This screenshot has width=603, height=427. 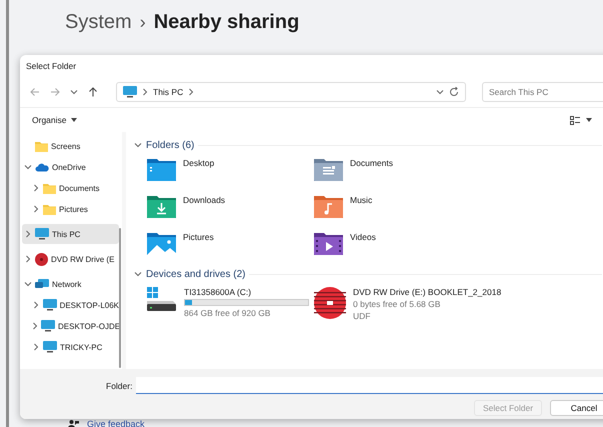 I want to click on sidebar-item: DESKTOP-OJDE, so click(x=70, y=326).